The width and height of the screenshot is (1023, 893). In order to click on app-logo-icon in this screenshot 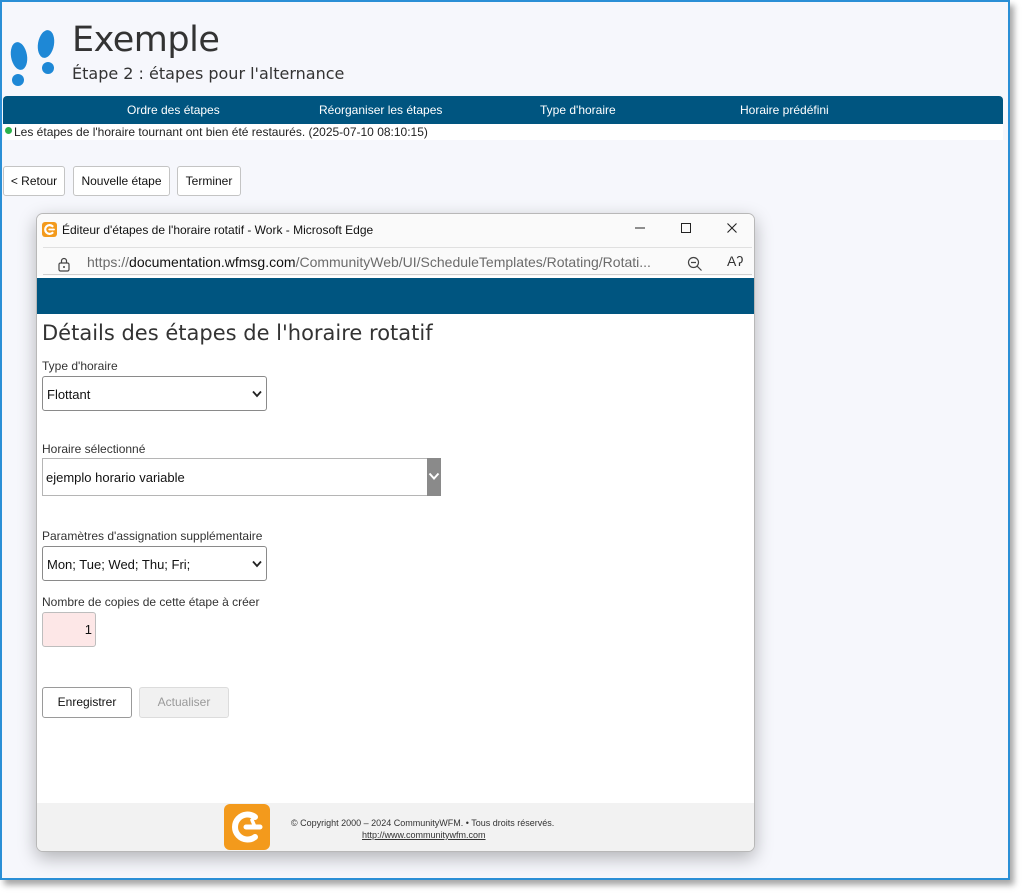, I will do `click(49, 229)`.